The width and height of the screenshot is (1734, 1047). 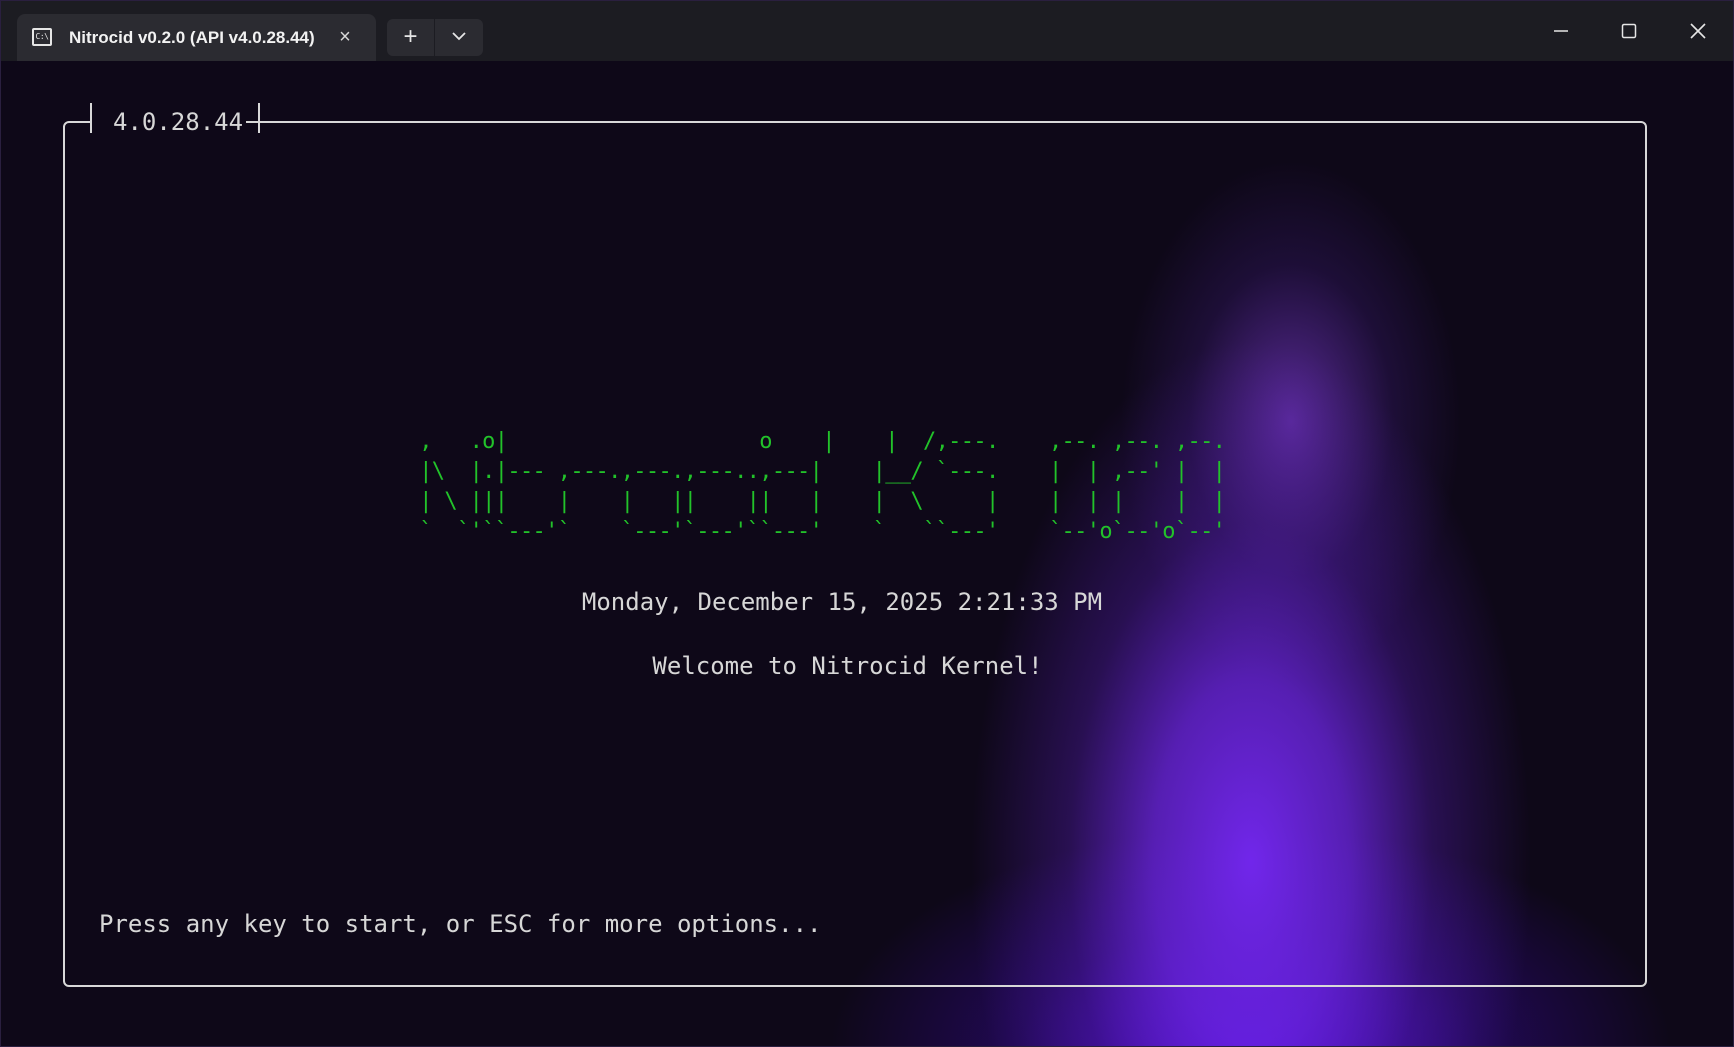 I want to click on frame-tick-right, so click(x=259, y=118).